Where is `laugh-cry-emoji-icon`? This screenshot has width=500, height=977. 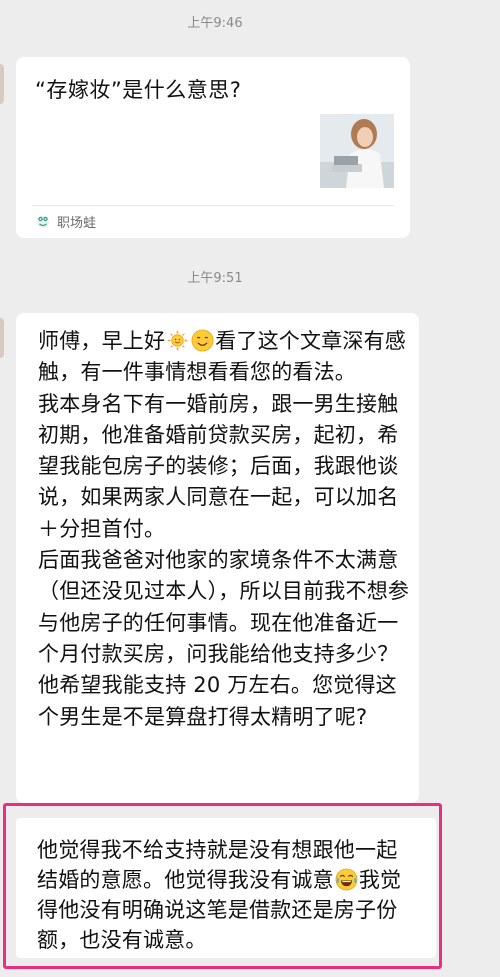
laugh-cry-emoji-icon is located at coordinates (346, 879).